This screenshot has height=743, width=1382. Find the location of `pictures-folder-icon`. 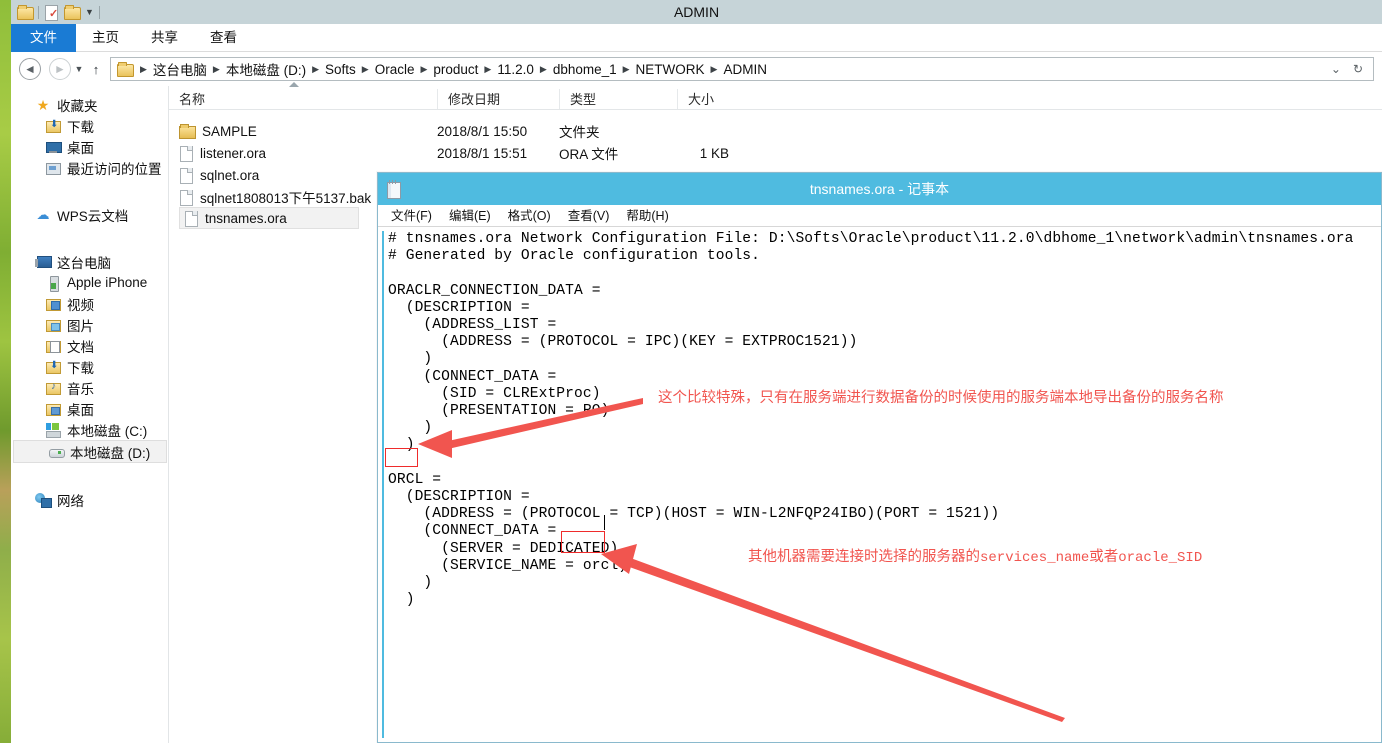

pictures-folder-icon is located at coordinates (53, 325).